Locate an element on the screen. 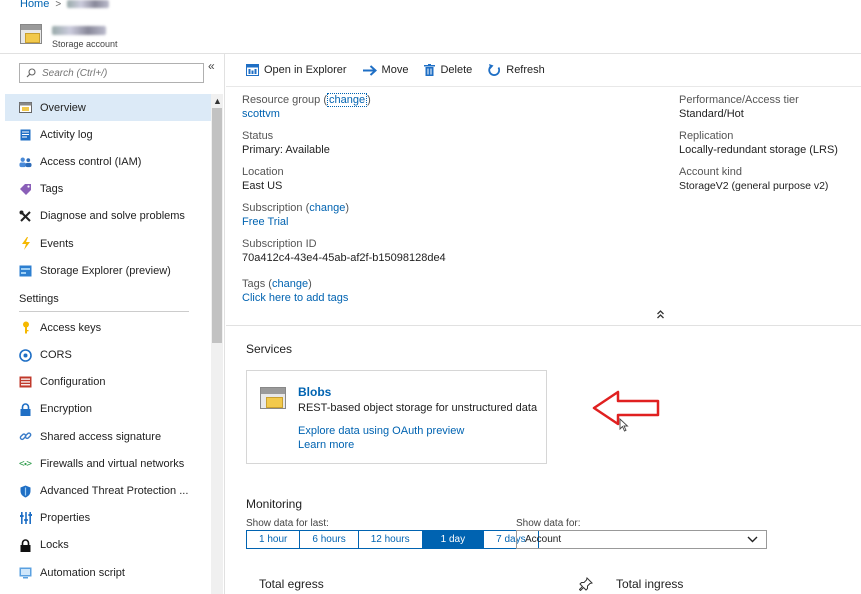 The width and height of the screenshot is (861, 594). key-icon is located at coordinates (25, 327).